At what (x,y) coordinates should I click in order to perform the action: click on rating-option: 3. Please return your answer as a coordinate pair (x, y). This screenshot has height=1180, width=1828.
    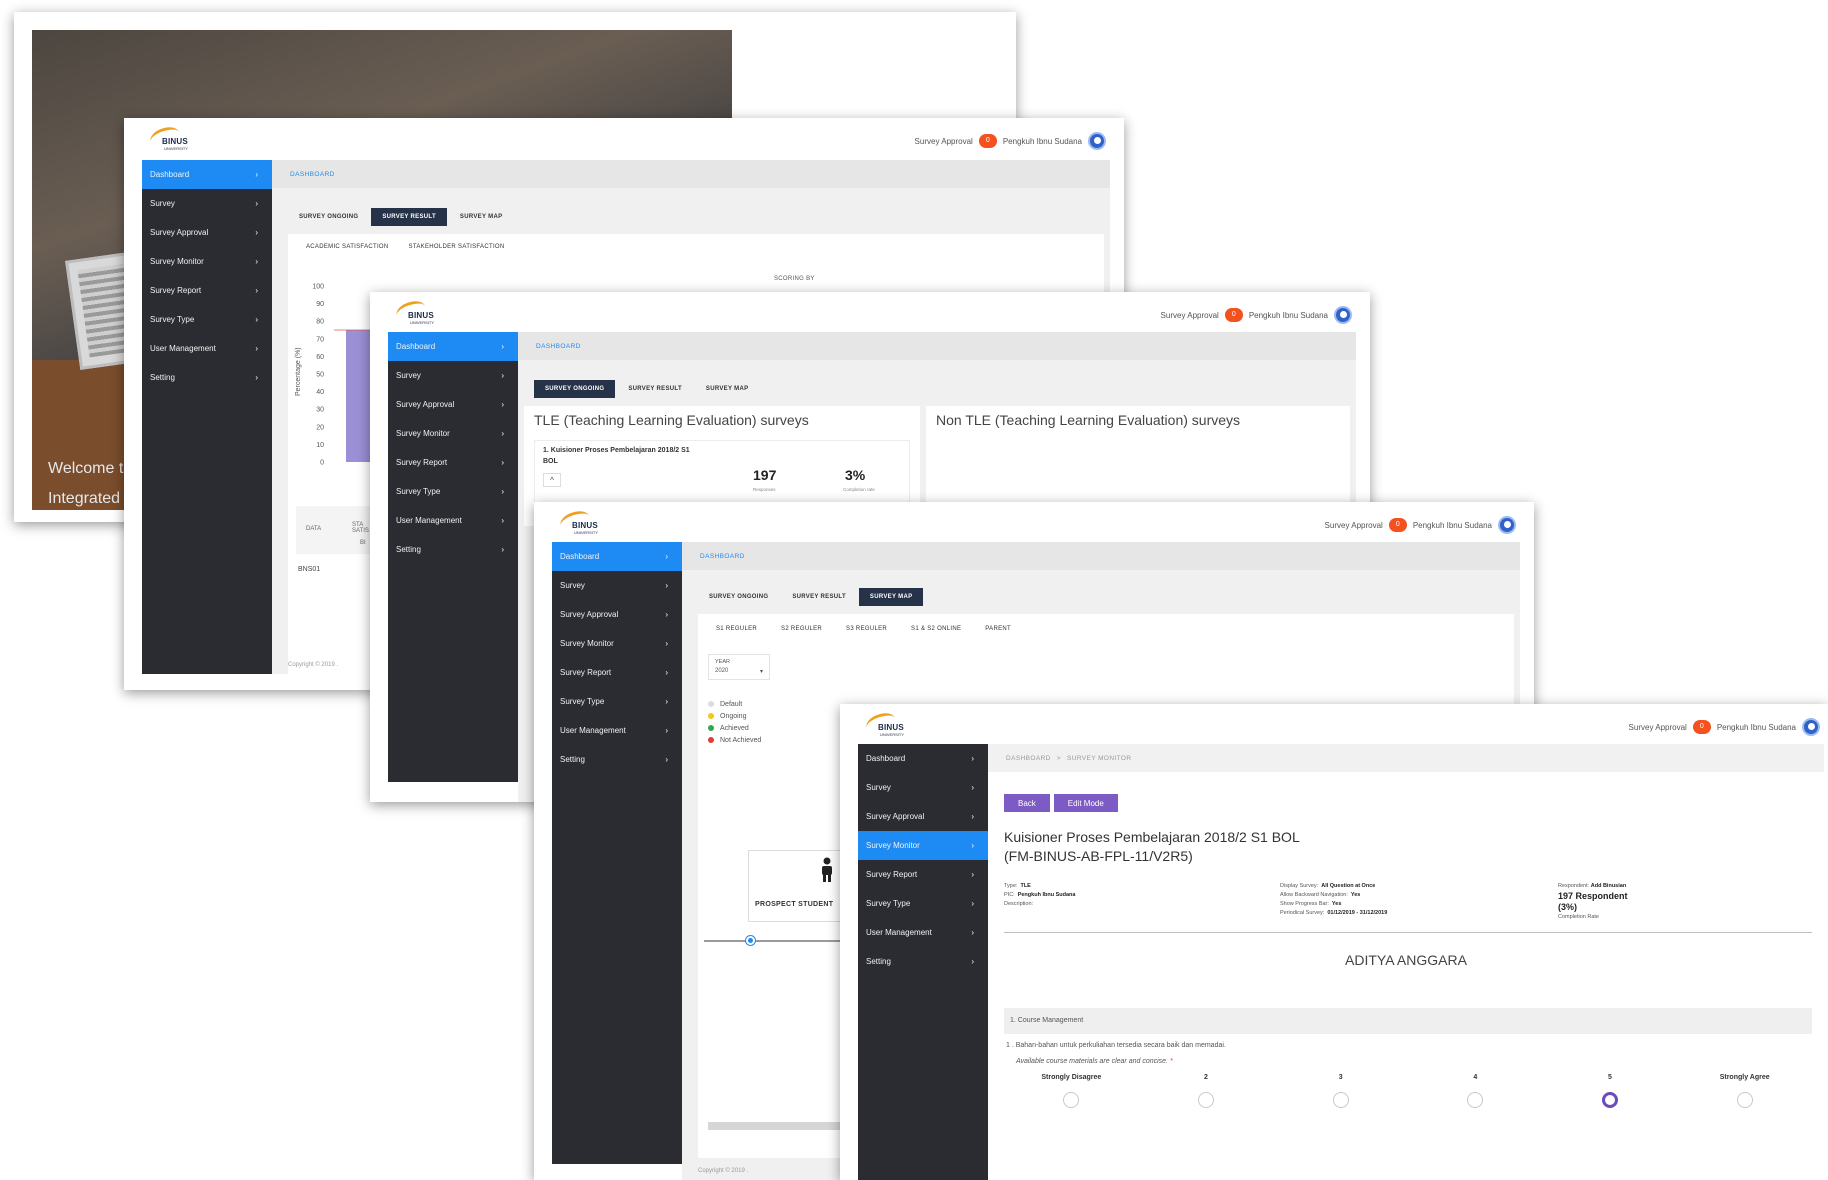
    Looking at the image, I should click on (1340, 1091).